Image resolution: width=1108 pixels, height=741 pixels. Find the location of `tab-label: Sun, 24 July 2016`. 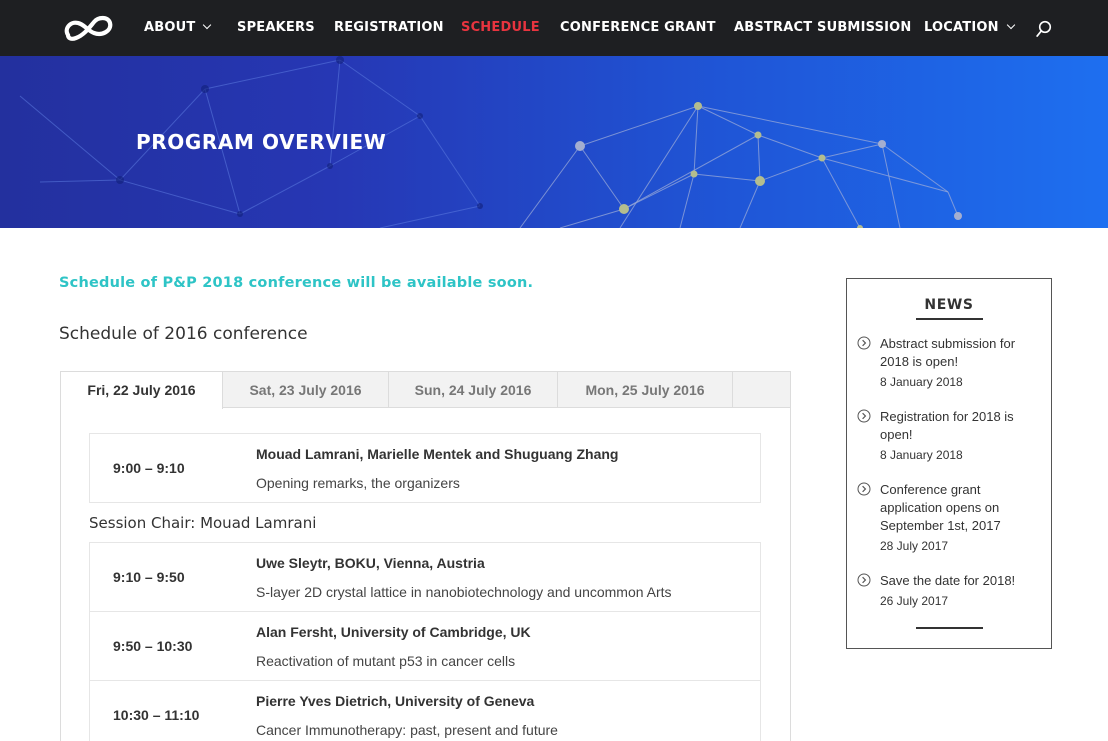

tab-label: Sun, 24 July 2016 is located at coordinates (473, 390).